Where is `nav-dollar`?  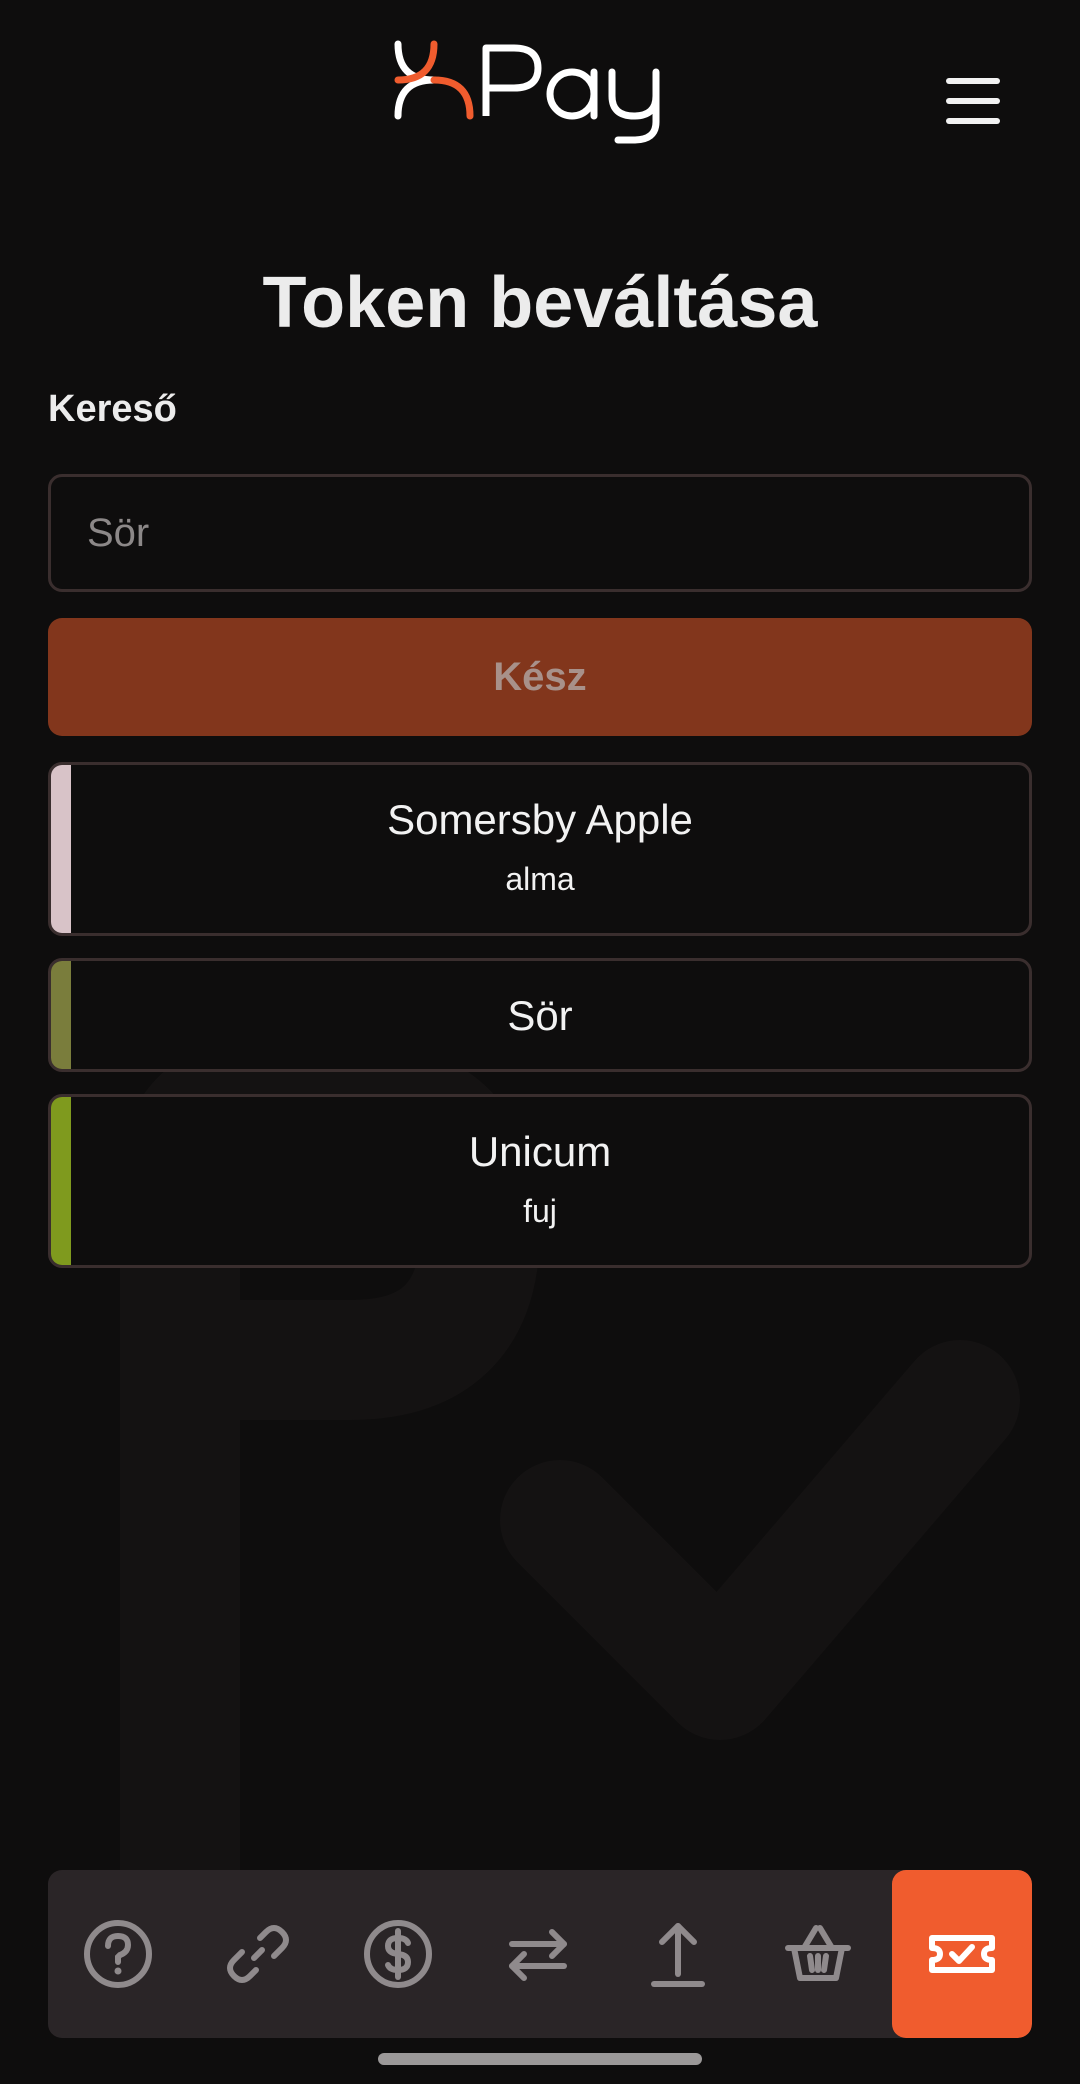
nav-dollar is located at coordinates (398, 1954).